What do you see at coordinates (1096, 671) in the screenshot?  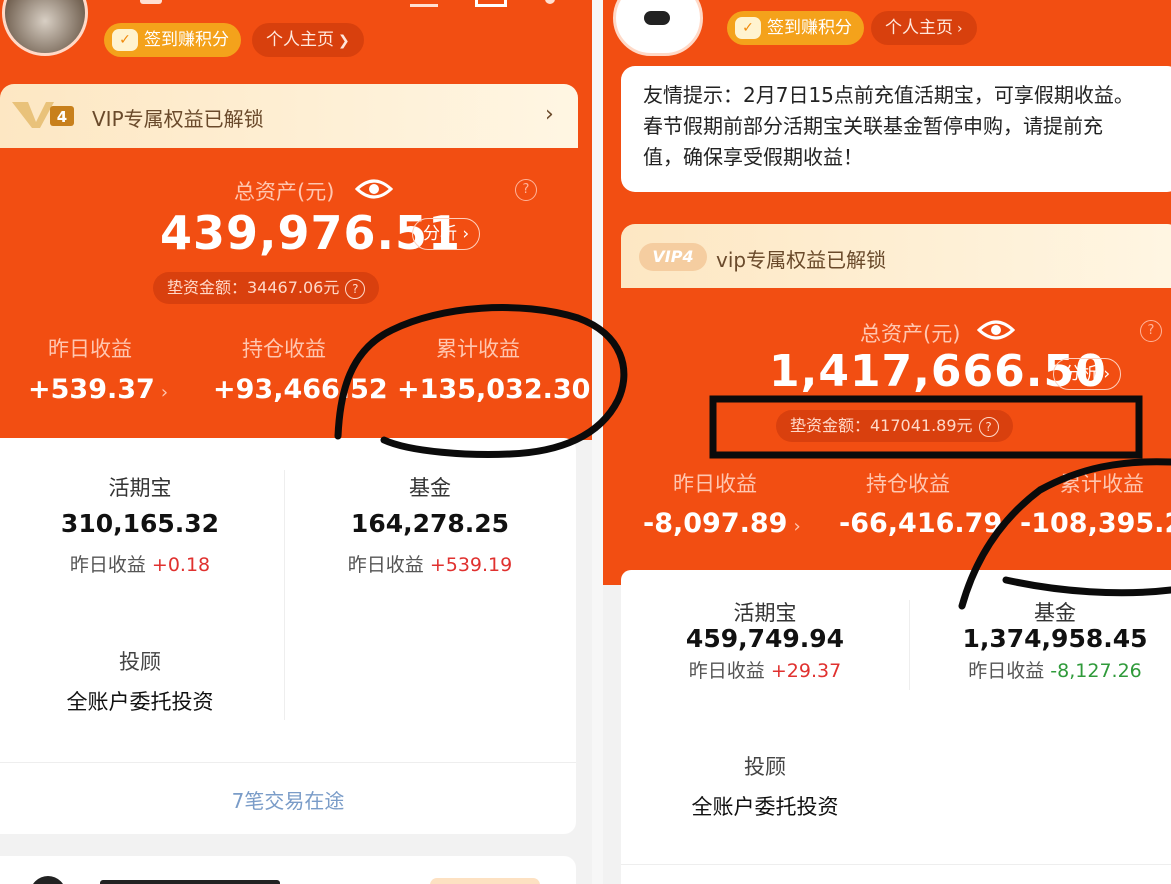 I see `yesterday-value: -8,127.26` at bounding box center [1096, 671].